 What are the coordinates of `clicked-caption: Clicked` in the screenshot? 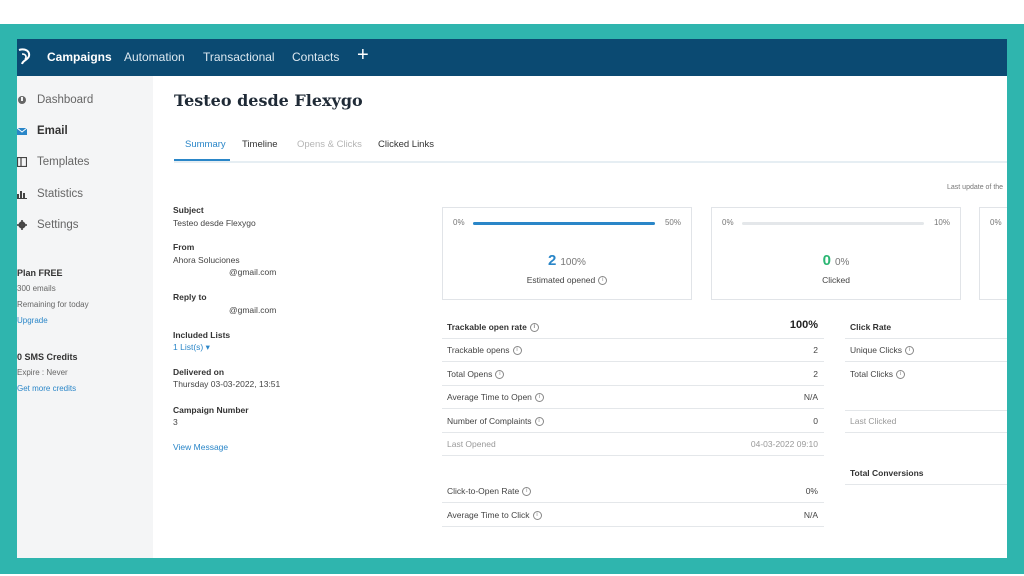 It's located at (836, 280).